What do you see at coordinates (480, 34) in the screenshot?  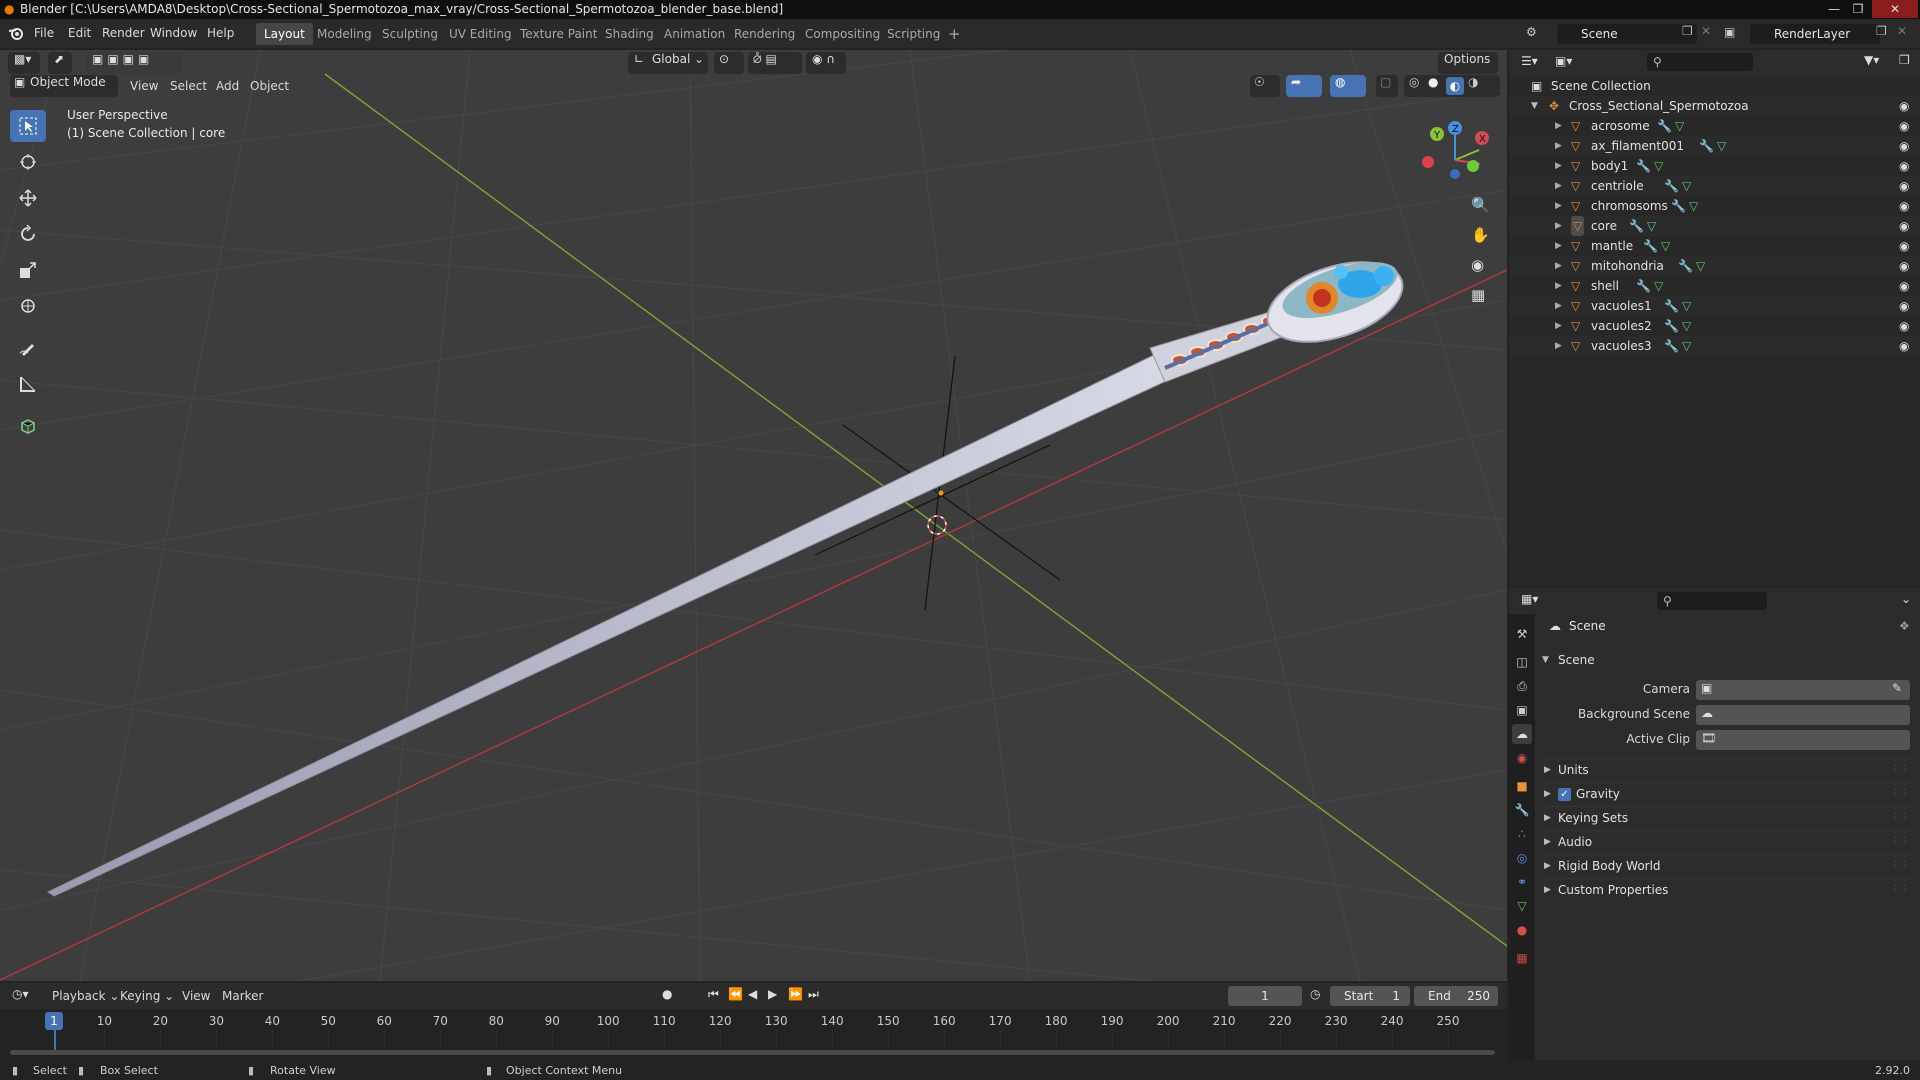 I see `tab-uv-editing: UV Editing` at bounding box center [480, 34].